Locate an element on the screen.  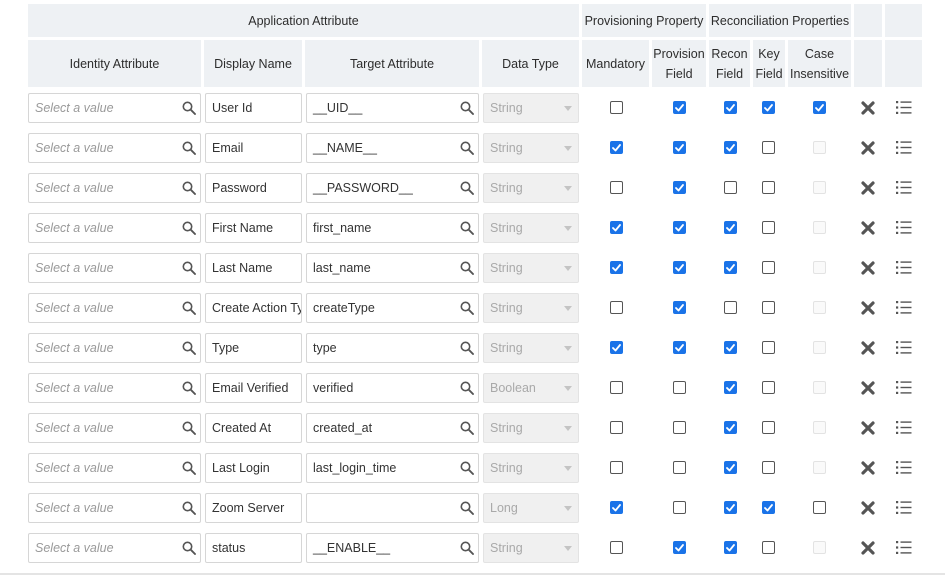
case-insensitive-checkbox is located at coordinates (819, 507).